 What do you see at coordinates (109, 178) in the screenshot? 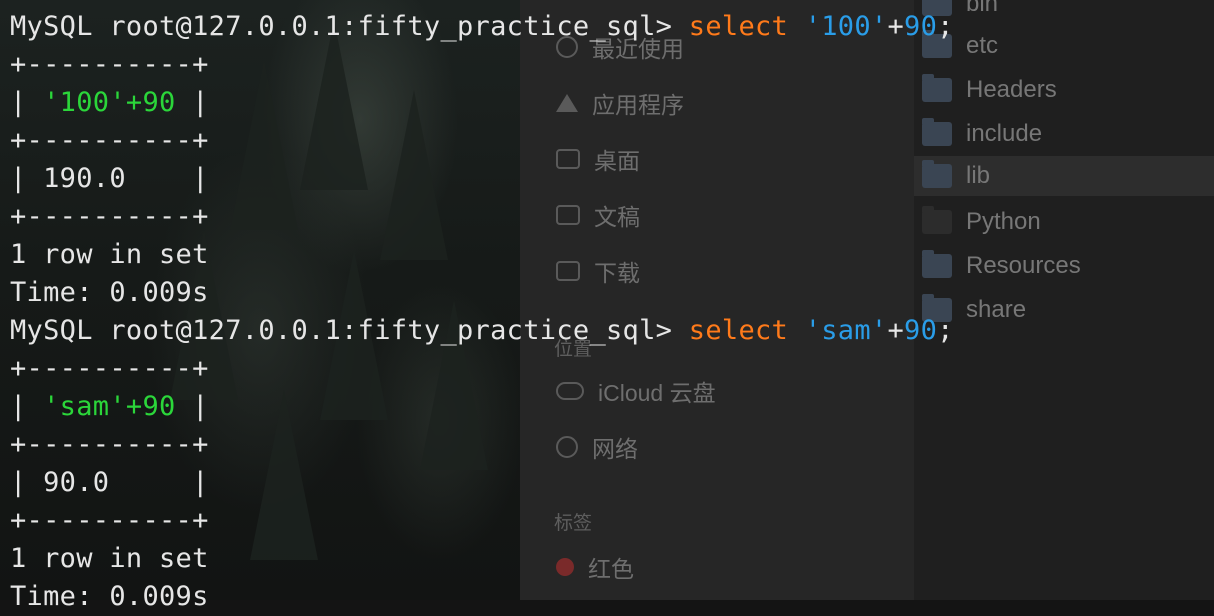
I see `table-row: | 190.0 |` at bounding box center [109, 178].